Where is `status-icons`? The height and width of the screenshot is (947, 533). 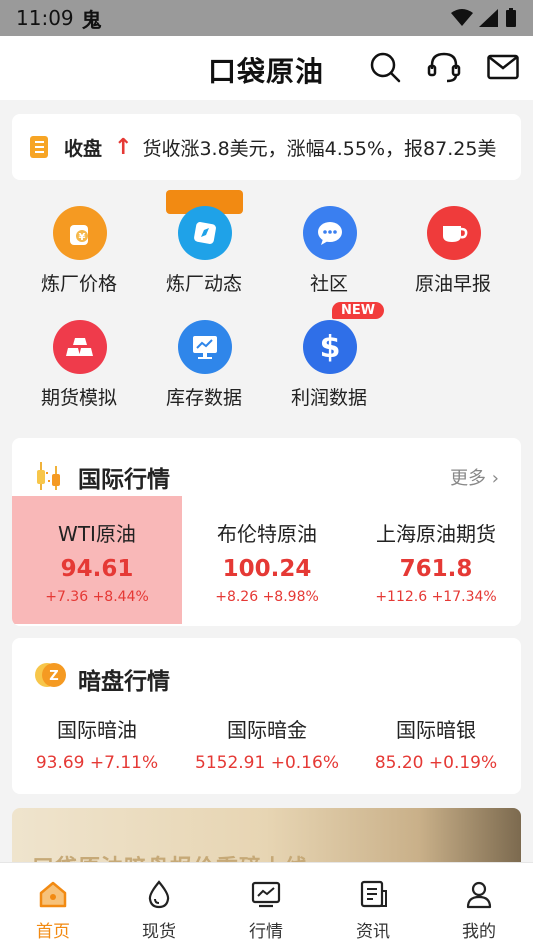 status-icons is located at coordinates (484, 18).